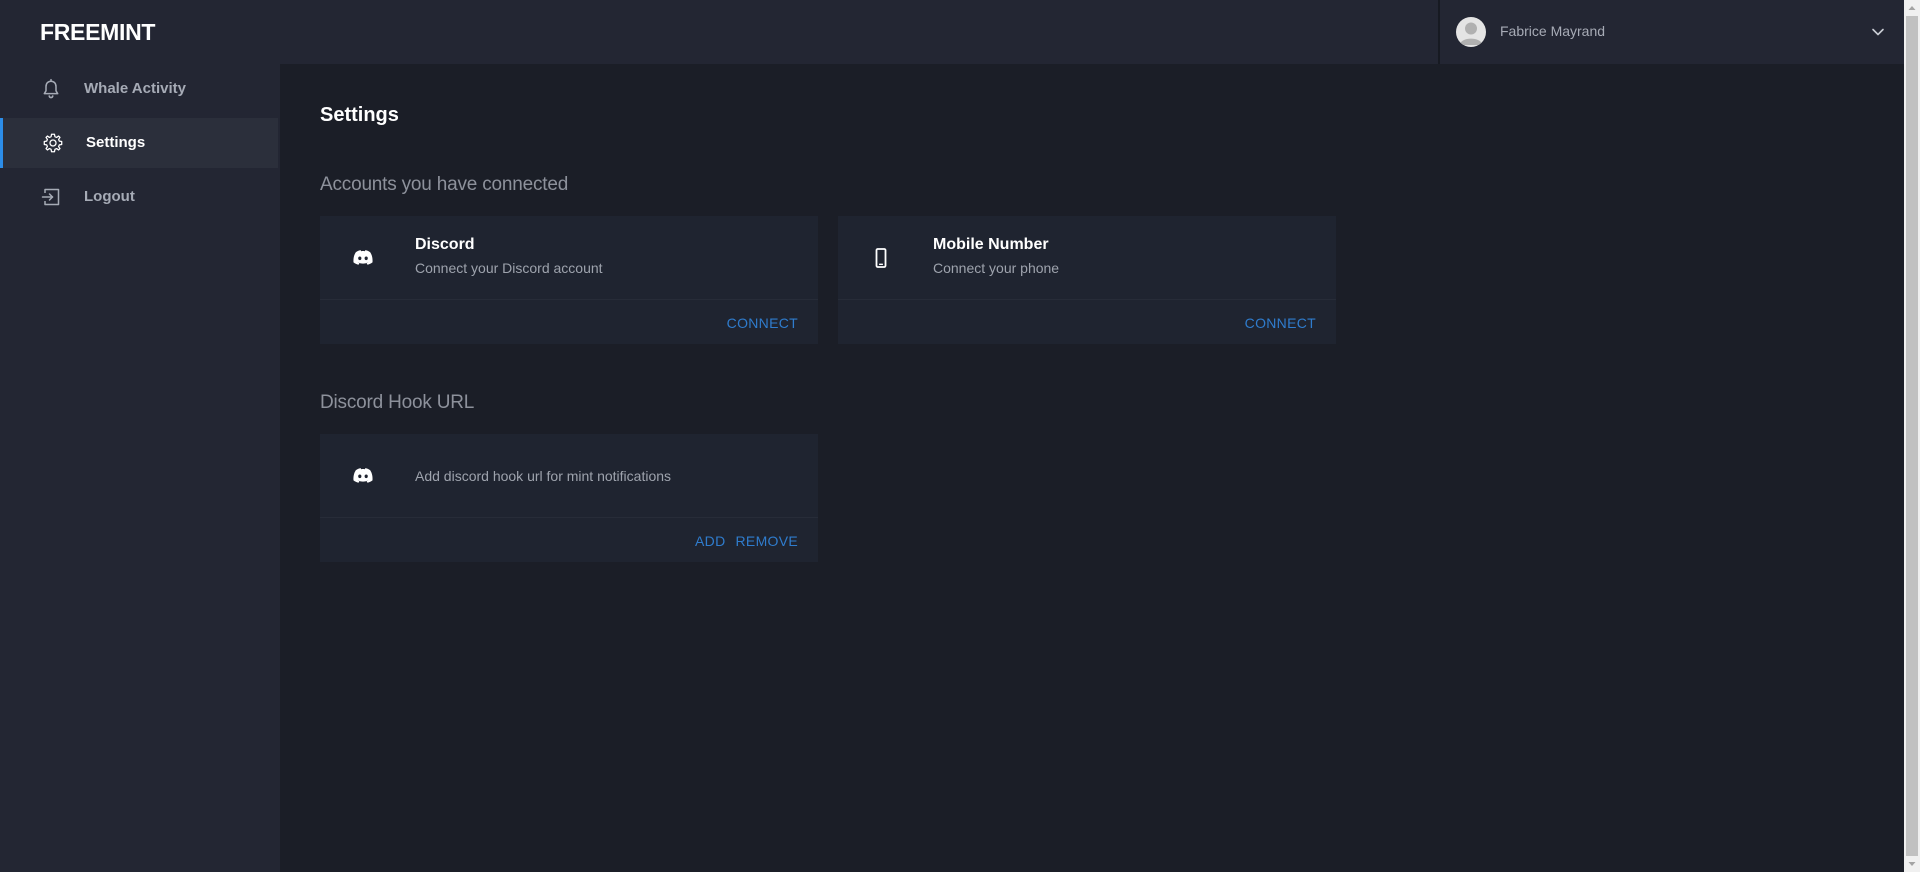 The width and height of the screenshot is (1920, 872). I want to click on page-title: Settings, so click(359, 115).